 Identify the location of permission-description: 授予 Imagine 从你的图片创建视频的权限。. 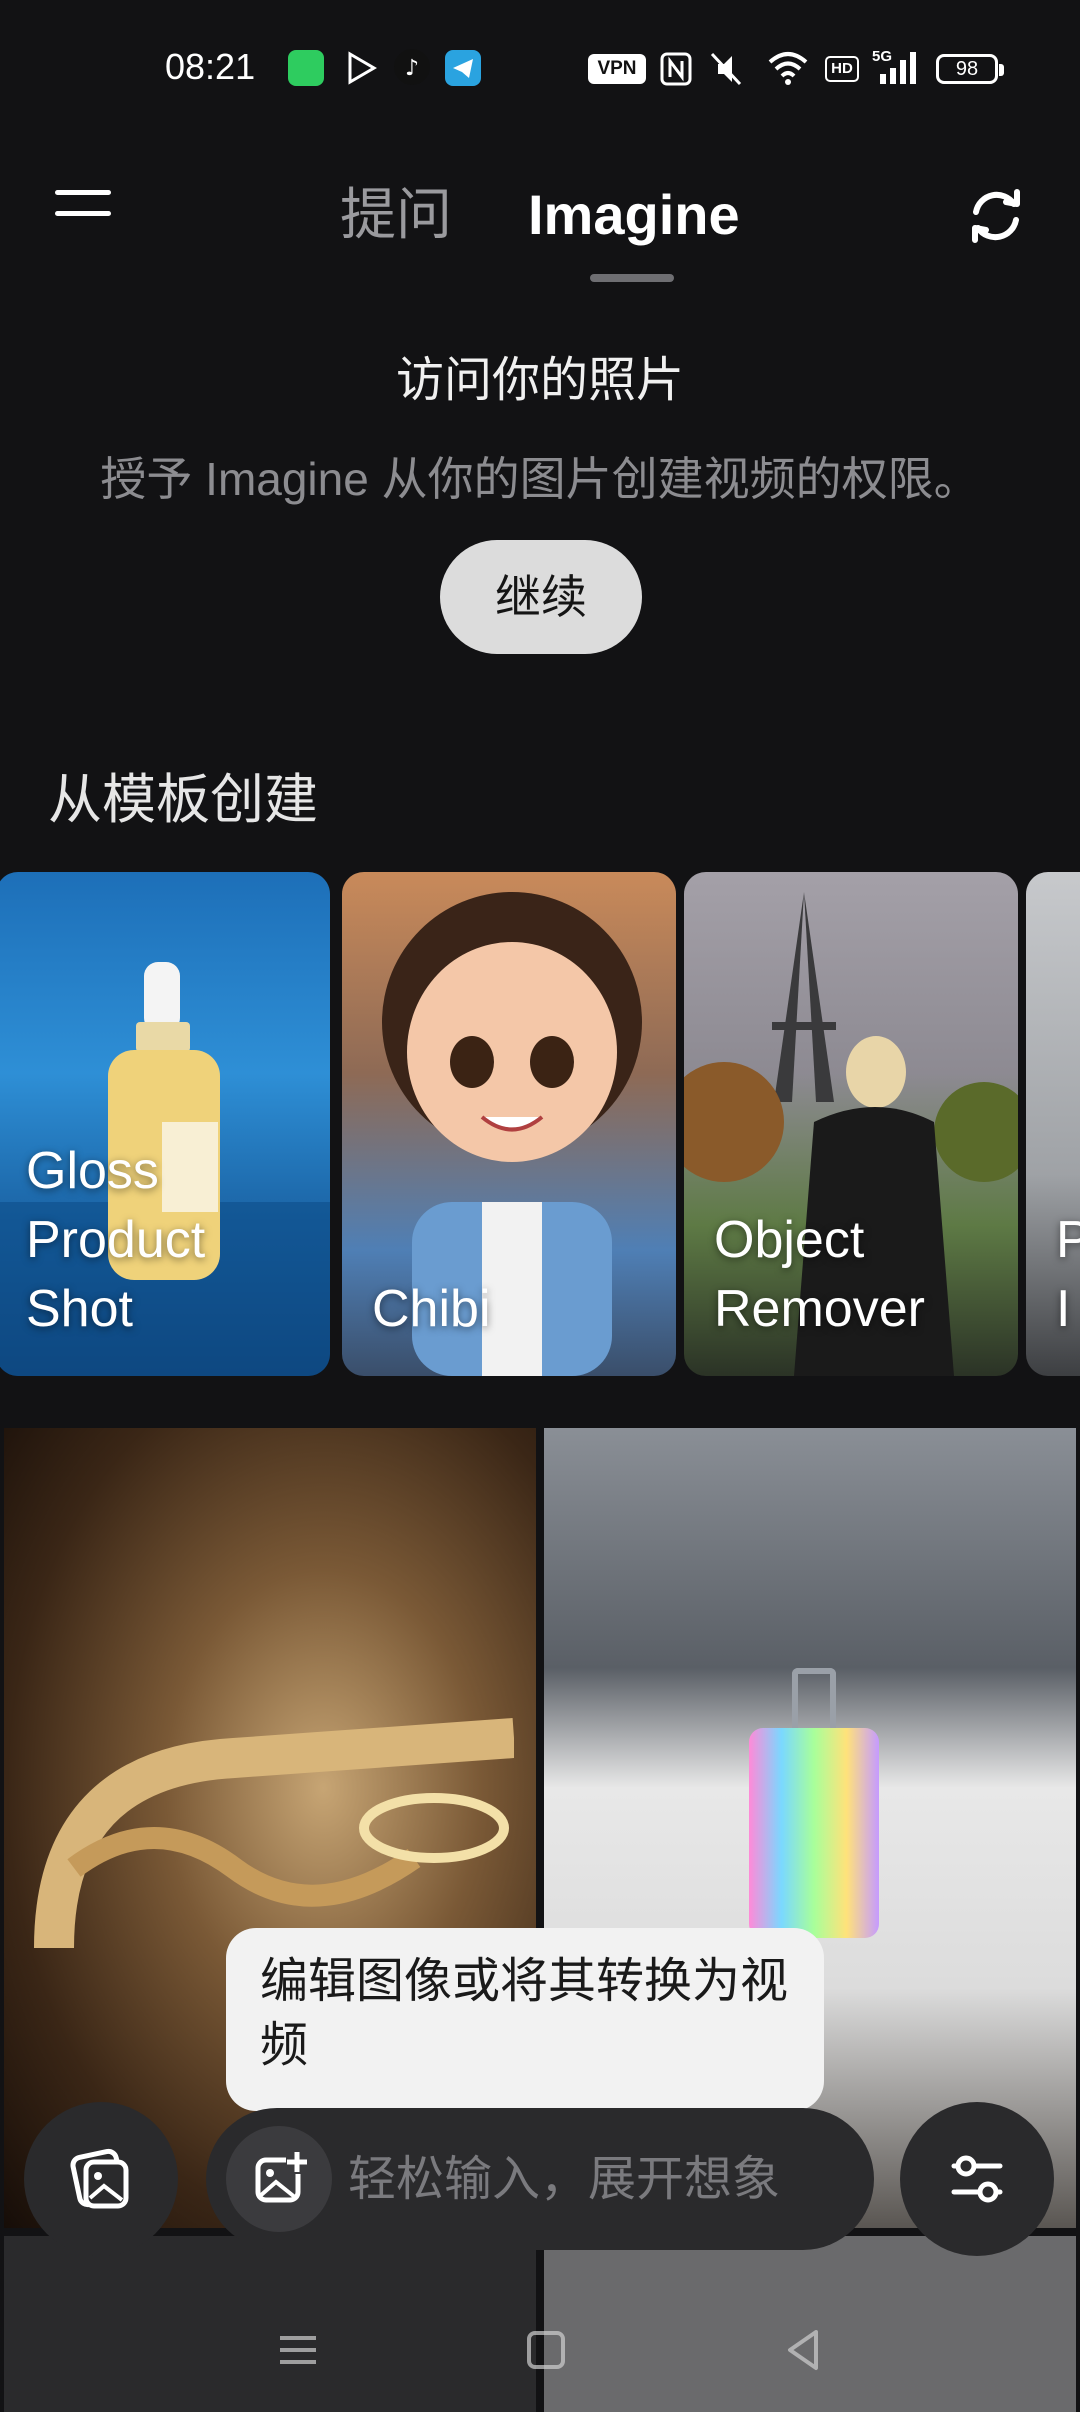
(540, 479).